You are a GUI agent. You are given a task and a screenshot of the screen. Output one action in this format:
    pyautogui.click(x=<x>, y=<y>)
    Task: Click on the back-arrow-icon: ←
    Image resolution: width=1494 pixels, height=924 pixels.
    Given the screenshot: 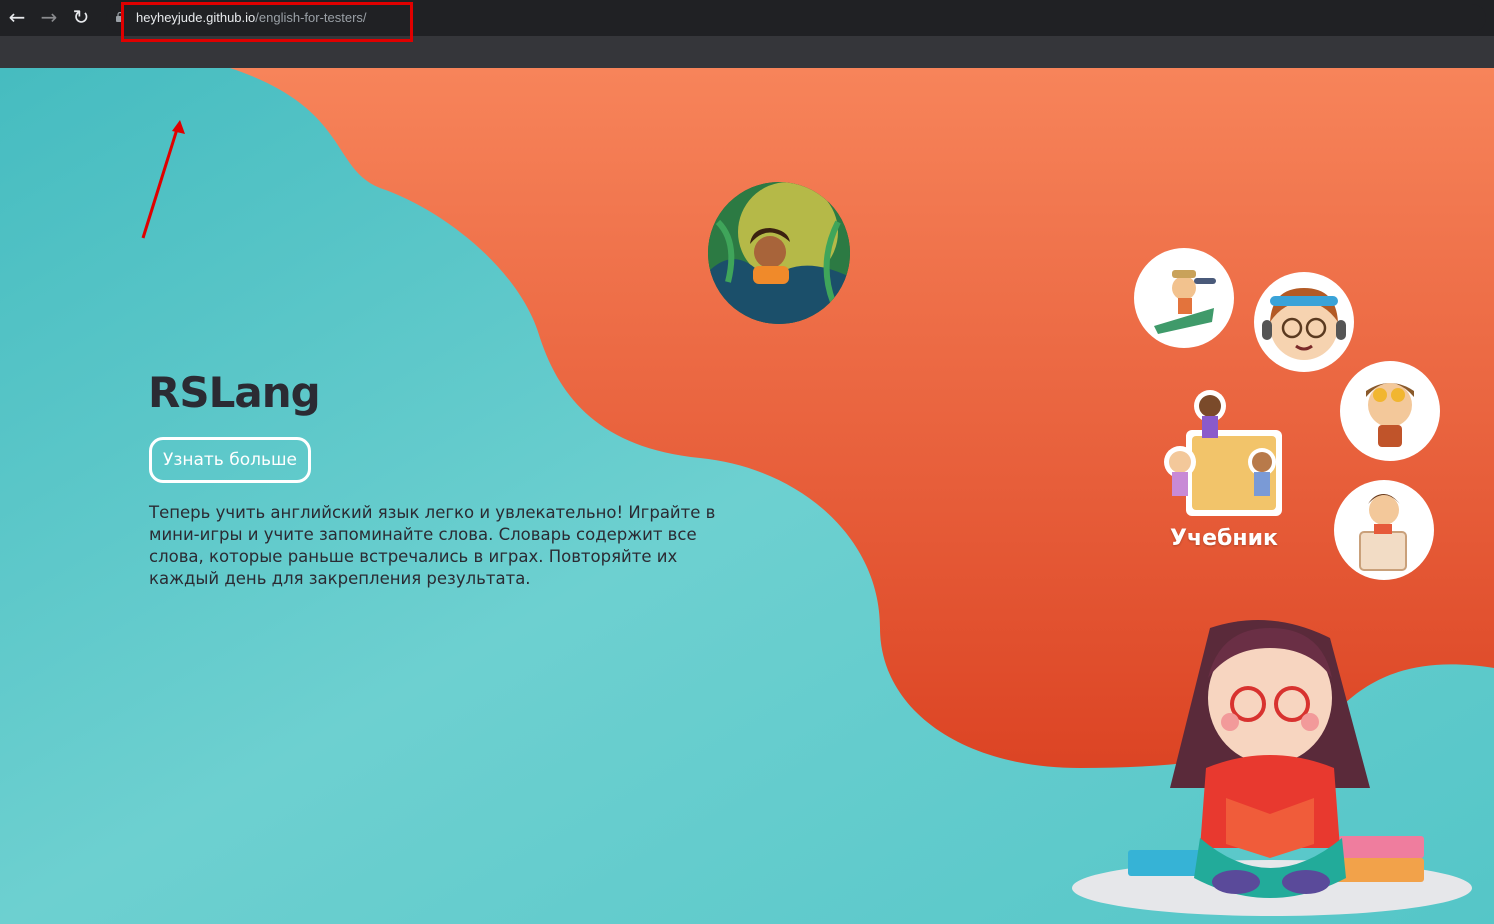 What is the action you would take?
    pyautogui.click(x=17, y=17)
    